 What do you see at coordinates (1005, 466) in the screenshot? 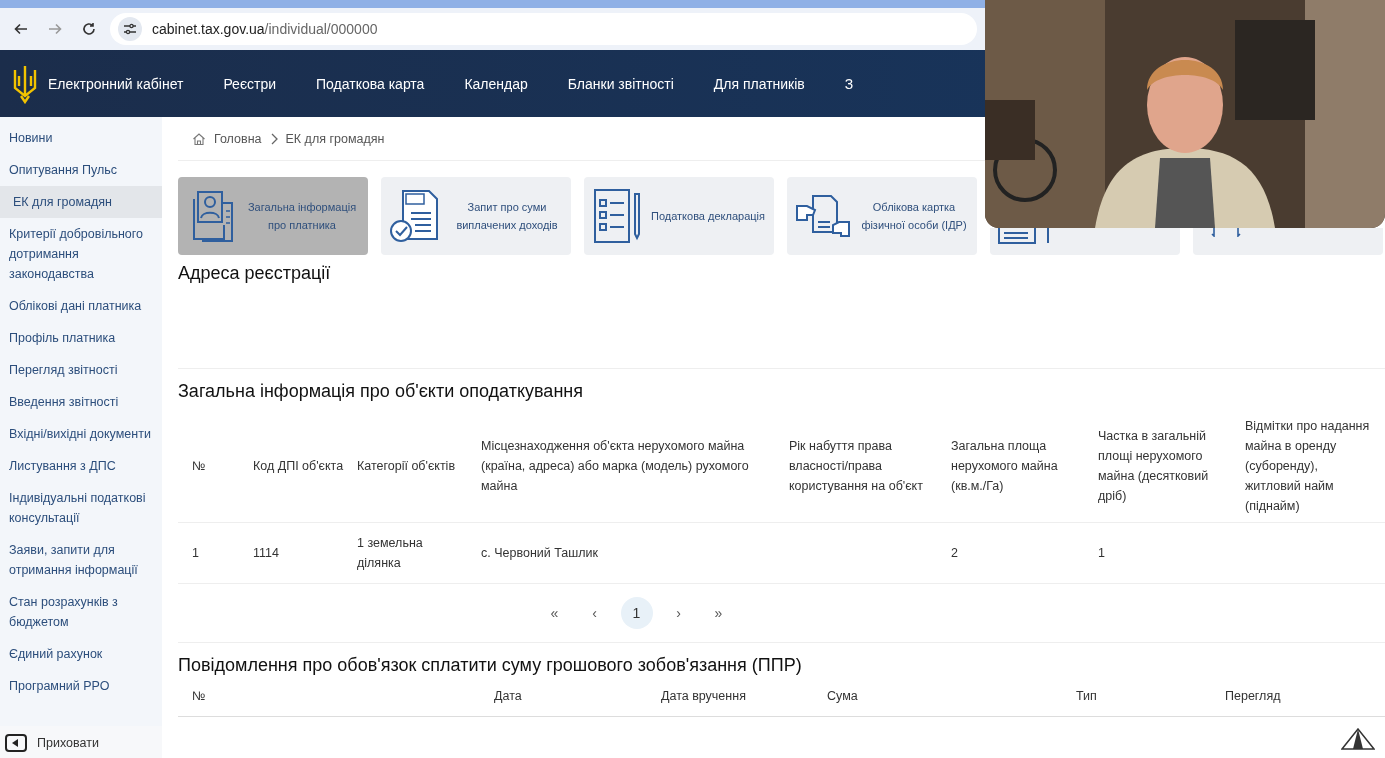
I see `column-header: Загальна площа нерухомого майна (кв.м./Га)` at bounding box center [1005, 466].